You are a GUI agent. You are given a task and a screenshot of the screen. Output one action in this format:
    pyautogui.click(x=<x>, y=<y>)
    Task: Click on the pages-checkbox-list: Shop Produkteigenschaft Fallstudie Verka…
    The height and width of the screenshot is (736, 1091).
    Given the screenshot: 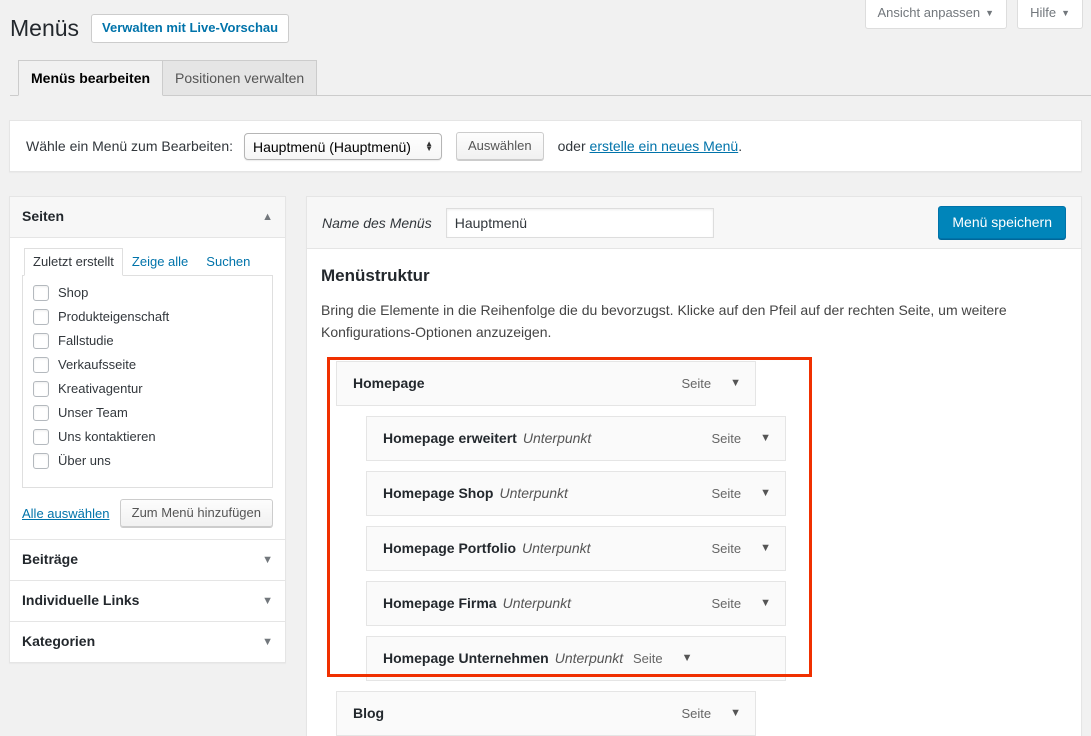 What is the action you would take?
    pyautogui.click(x=147, y=382)
    